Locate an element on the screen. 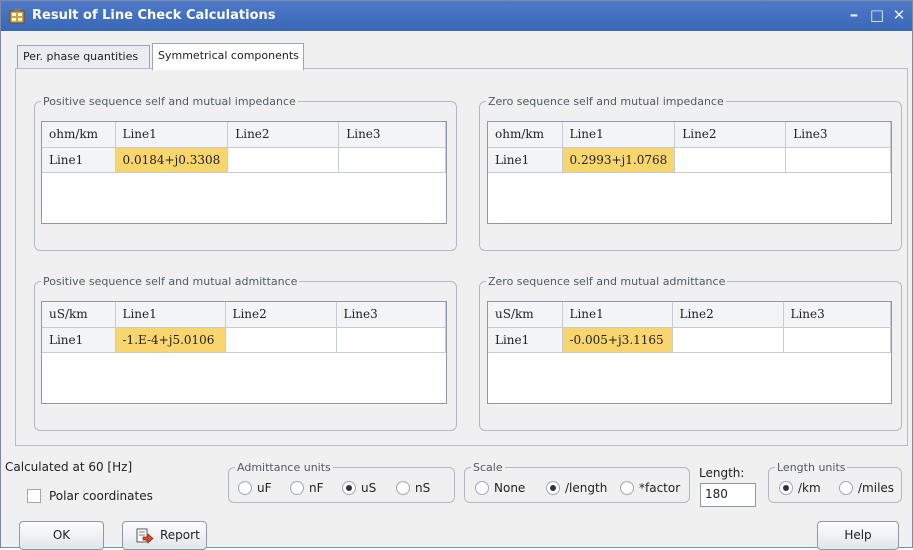  report-button-label: Report is located at coordinates (180, 535).